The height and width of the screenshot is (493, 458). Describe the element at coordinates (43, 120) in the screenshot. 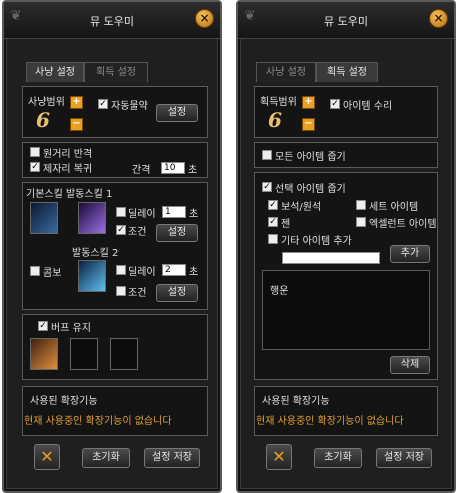

I see `range-value: 6` at that location.